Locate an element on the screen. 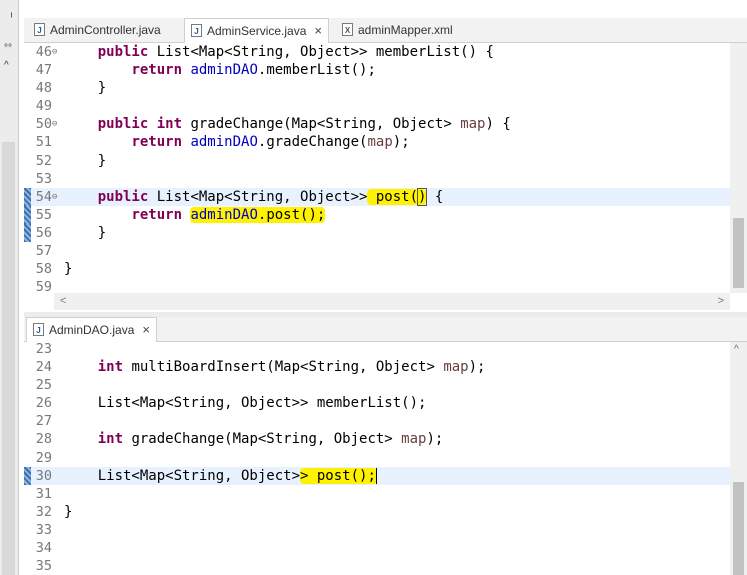 The image size is (747, 575). tab-admin-service: J AdminService.java × is located at coordinates (256, 30).